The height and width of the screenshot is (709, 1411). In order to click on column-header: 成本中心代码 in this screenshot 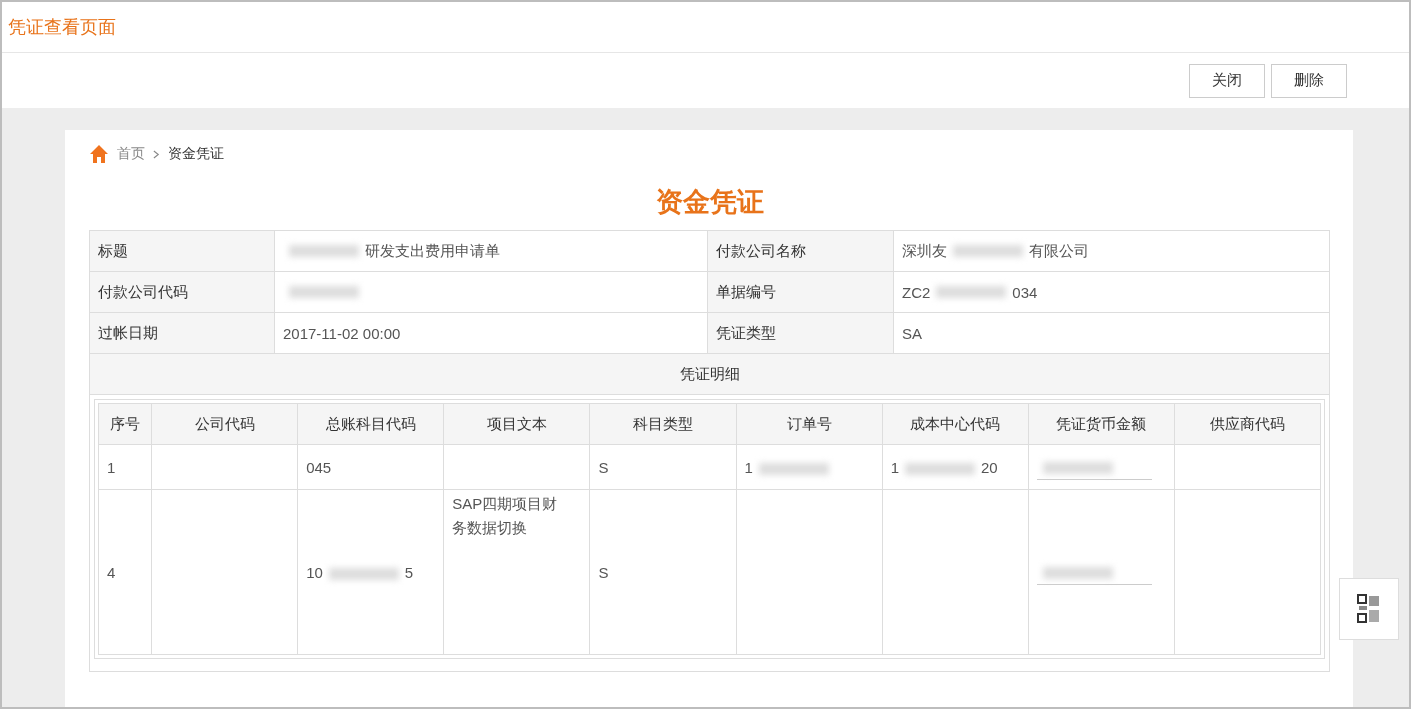, I will do `click(955, 424)`.